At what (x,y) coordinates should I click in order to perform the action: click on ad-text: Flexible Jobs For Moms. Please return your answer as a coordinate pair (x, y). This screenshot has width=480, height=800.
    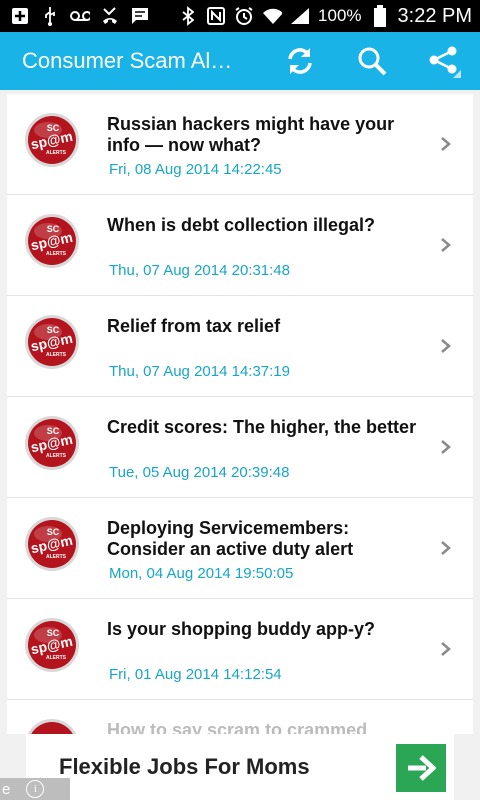
    Looking at the image, I should click on (184, 766).